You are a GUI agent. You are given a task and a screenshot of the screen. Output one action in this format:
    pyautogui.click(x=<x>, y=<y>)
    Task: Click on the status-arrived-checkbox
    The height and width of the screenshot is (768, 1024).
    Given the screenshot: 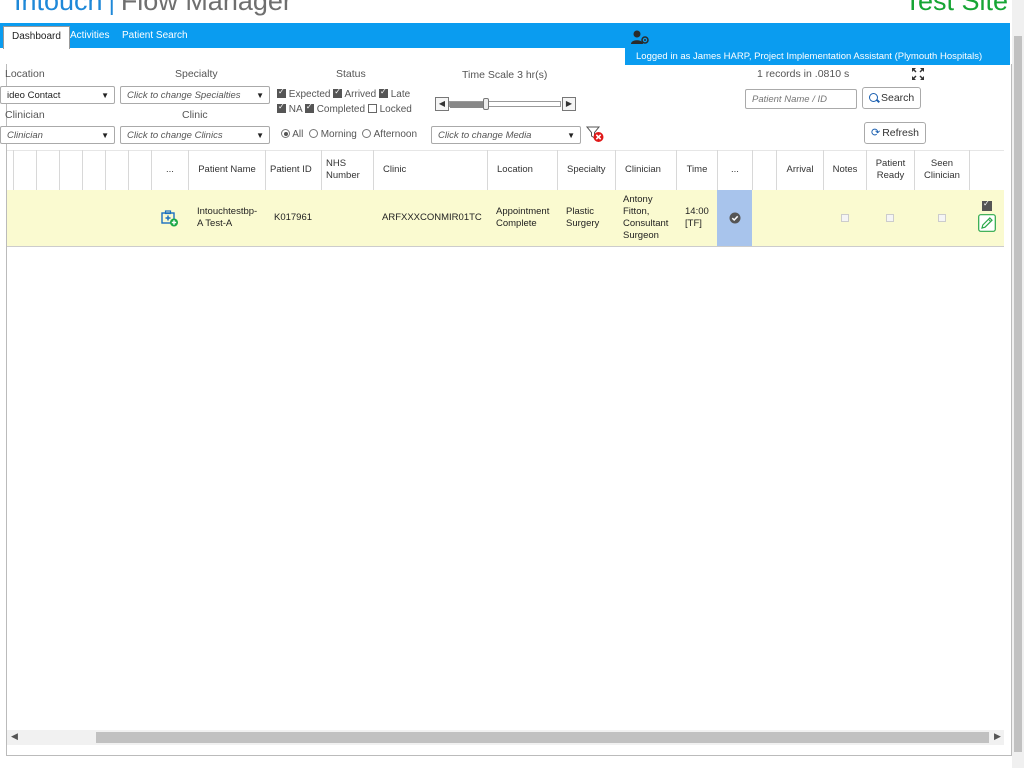 What is the action you would take?
    pyautogui.click(x=338, y=92)
    